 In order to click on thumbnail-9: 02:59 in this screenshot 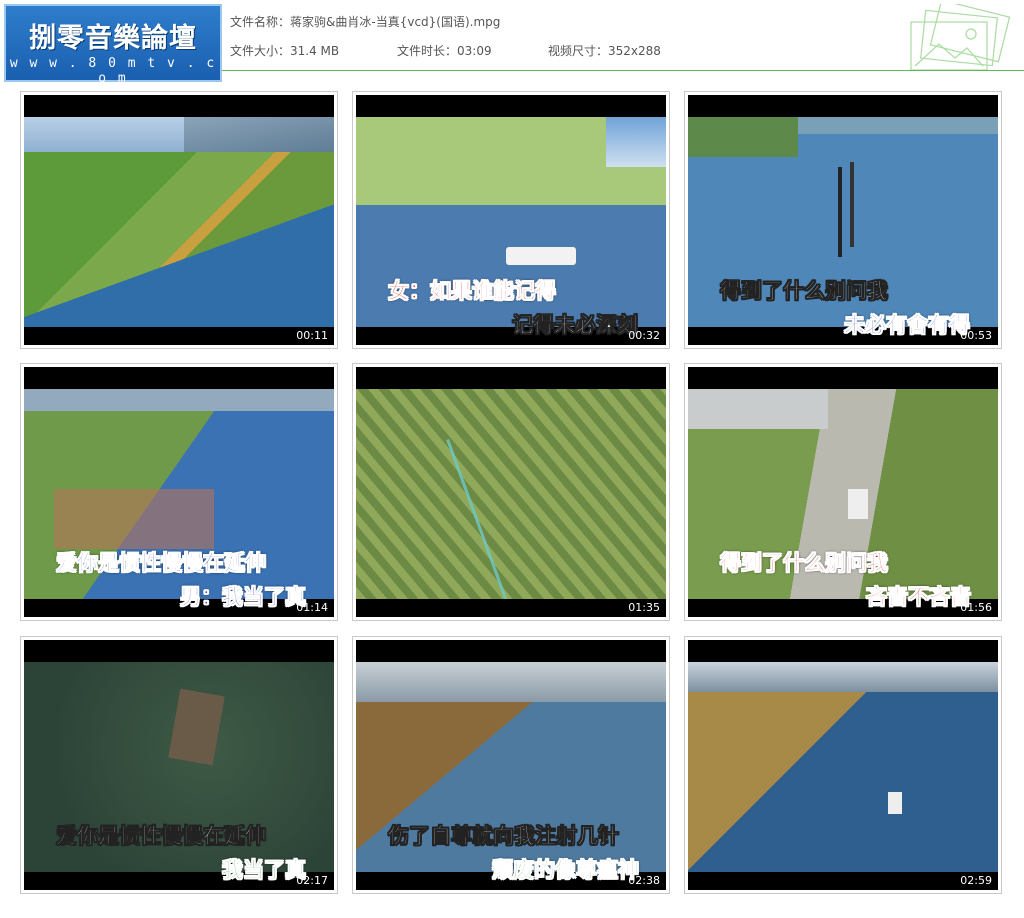, I will do `click(843, 765)`.